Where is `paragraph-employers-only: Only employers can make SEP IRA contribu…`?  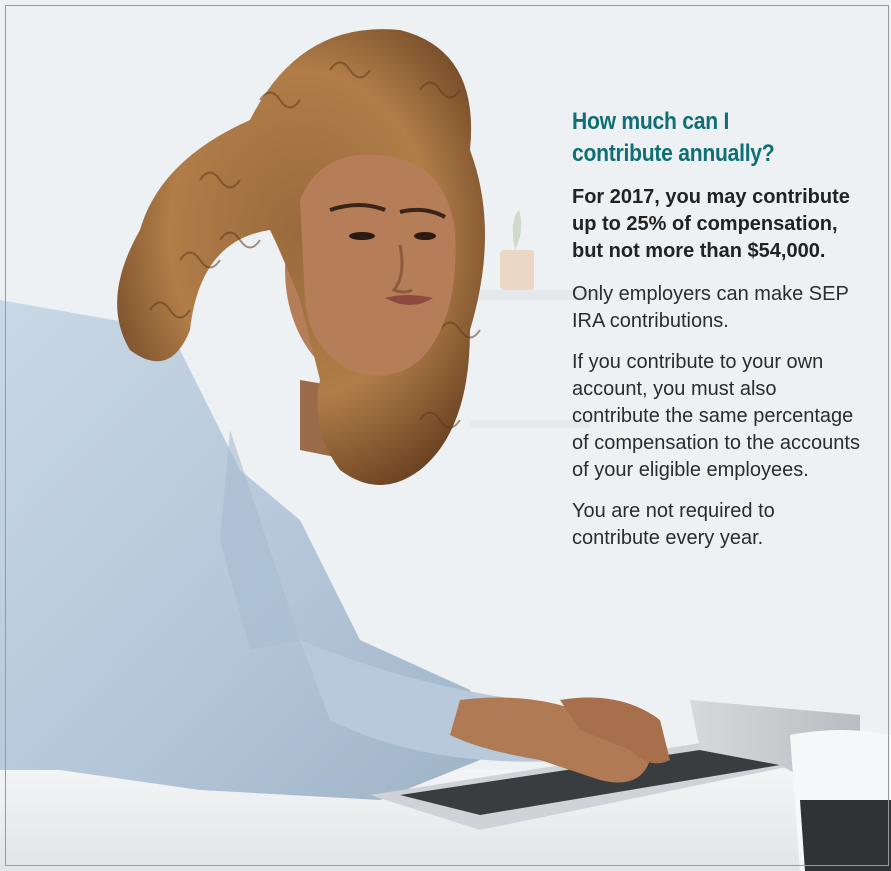
paragraph-employers-only: Only employers can make SEP IRA contribu… is located at coordinates (710, 307).